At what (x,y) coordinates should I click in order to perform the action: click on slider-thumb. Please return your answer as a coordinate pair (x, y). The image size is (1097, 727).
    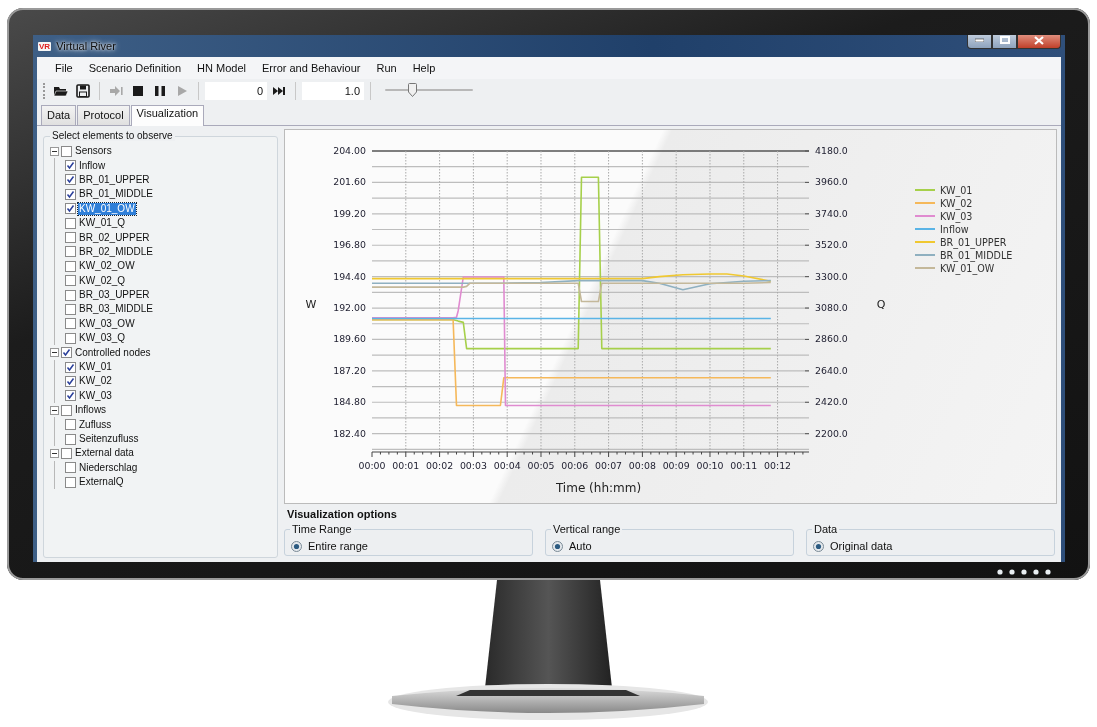
    Looking at the image, I should click on (413, 90).